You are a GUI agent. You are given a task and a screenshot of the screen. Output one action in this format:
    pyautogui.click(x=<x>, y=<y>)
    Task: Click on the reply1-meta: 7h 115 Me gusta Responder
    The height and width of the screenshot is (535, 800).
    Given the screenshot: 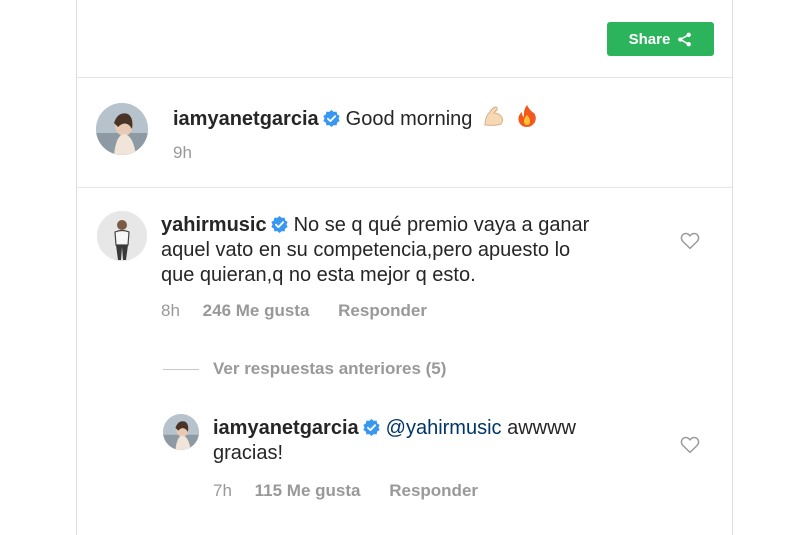 What is the action you would take?
    pyautogui.click(x=345, y=491)
    